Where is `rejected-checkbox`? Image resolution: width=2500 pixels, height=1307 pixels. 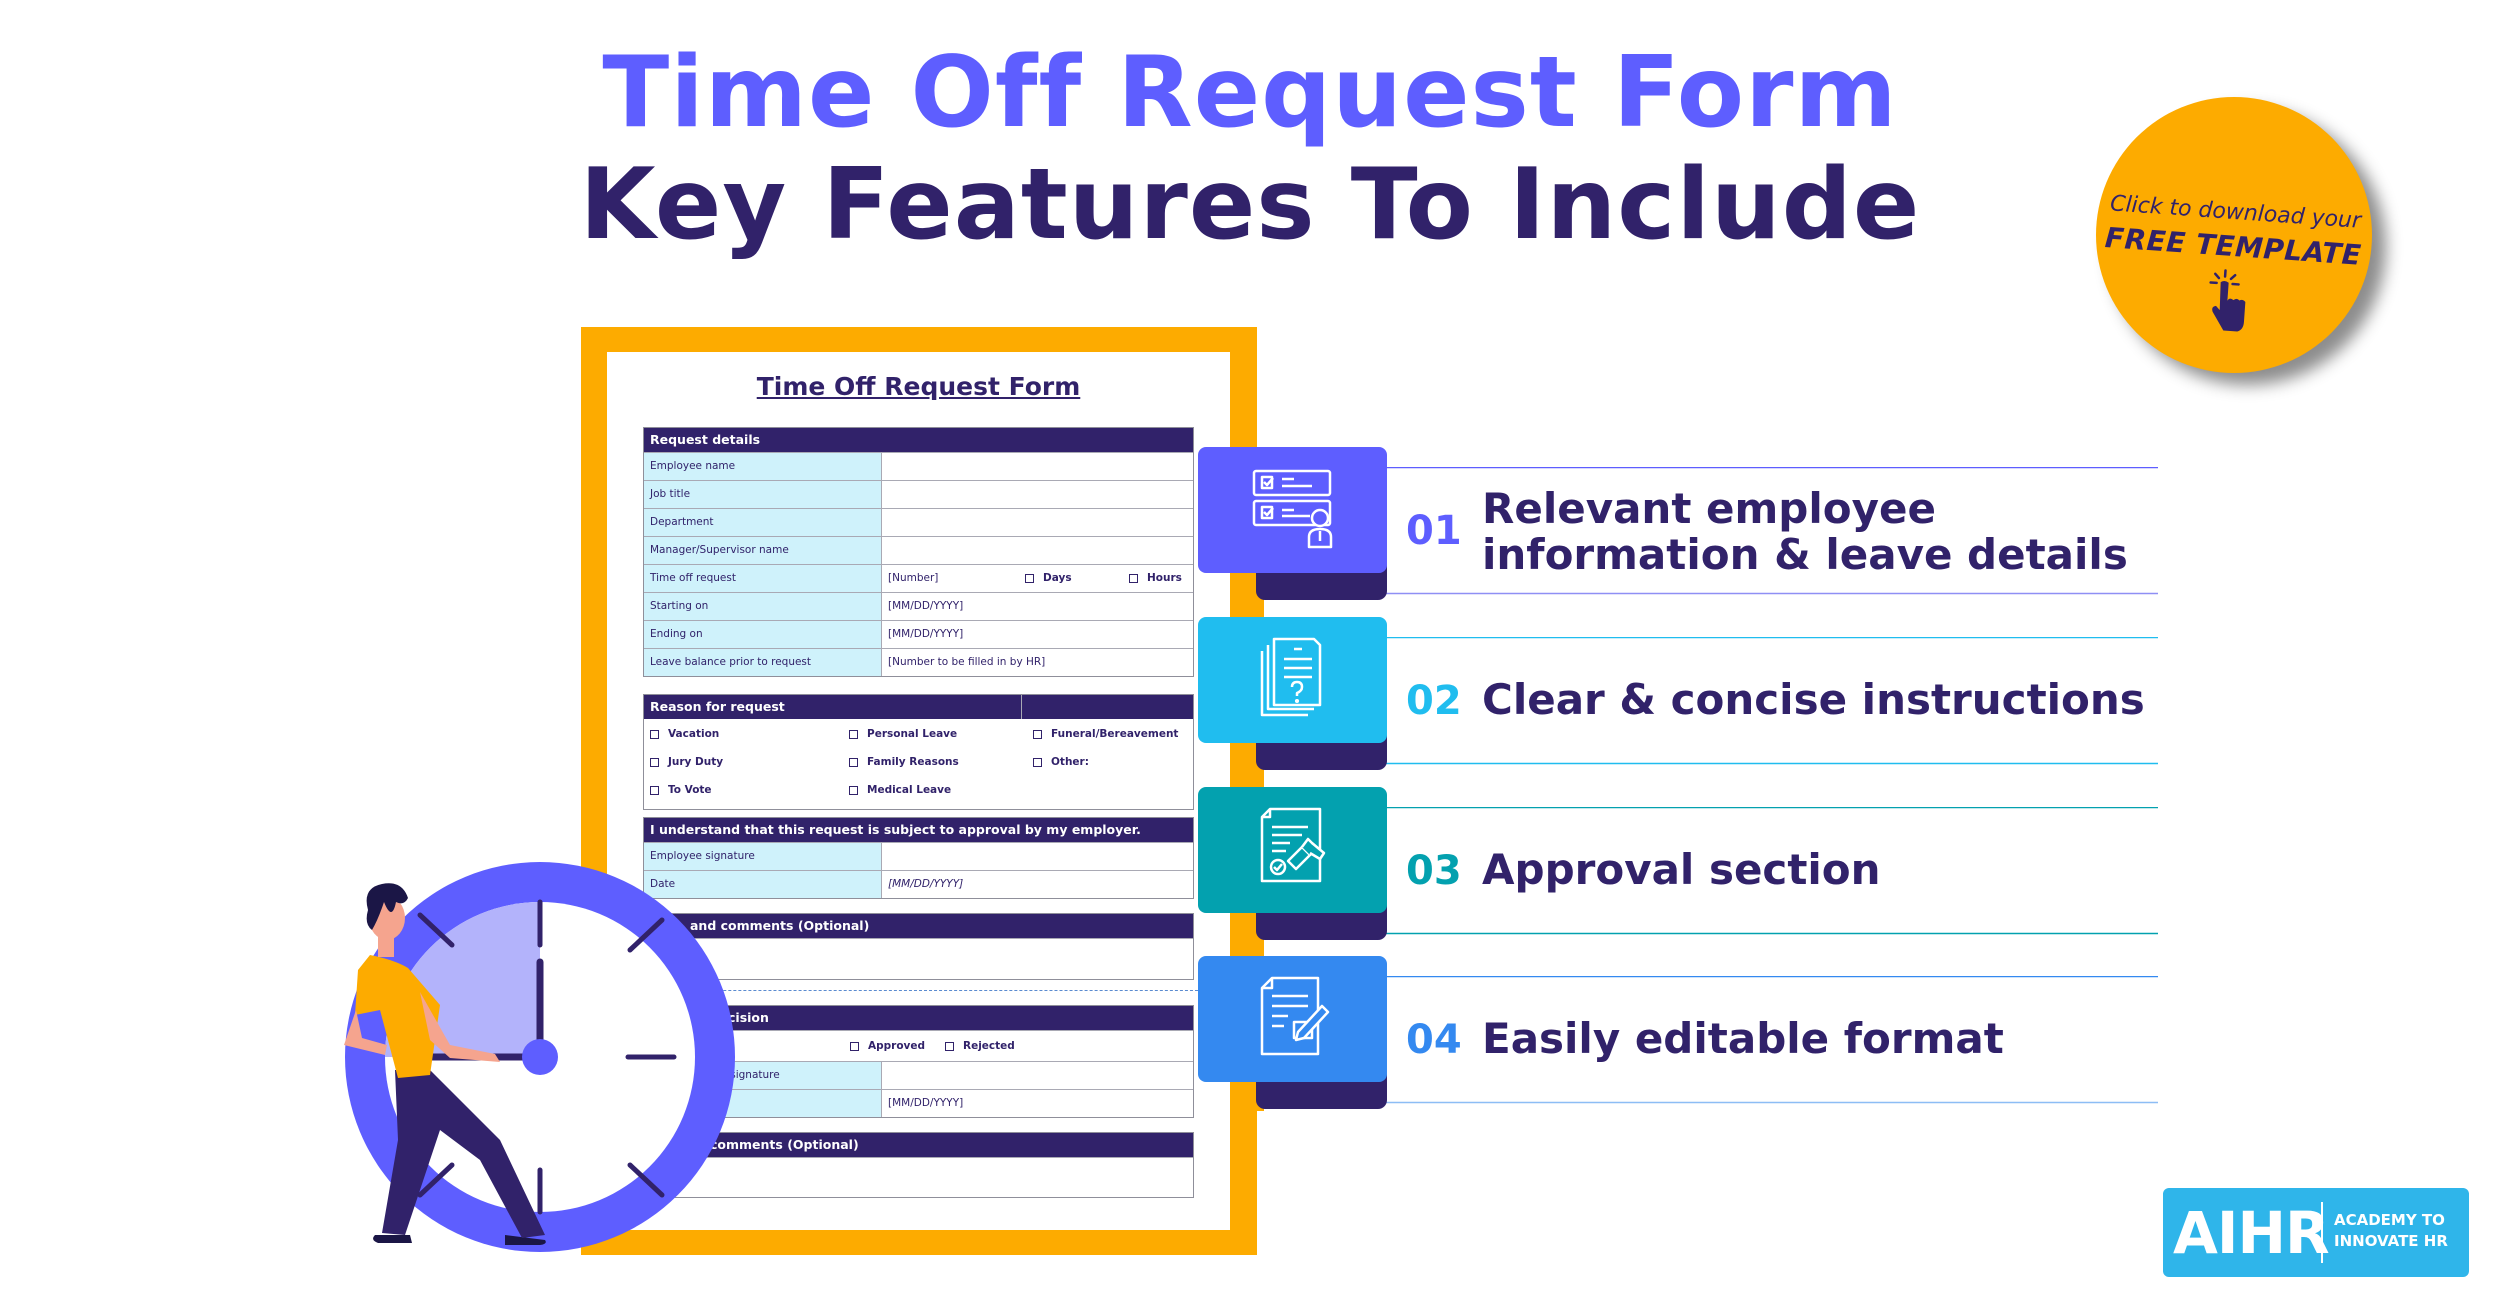
rejected-checkbox is located at coordinates (949, 1046).